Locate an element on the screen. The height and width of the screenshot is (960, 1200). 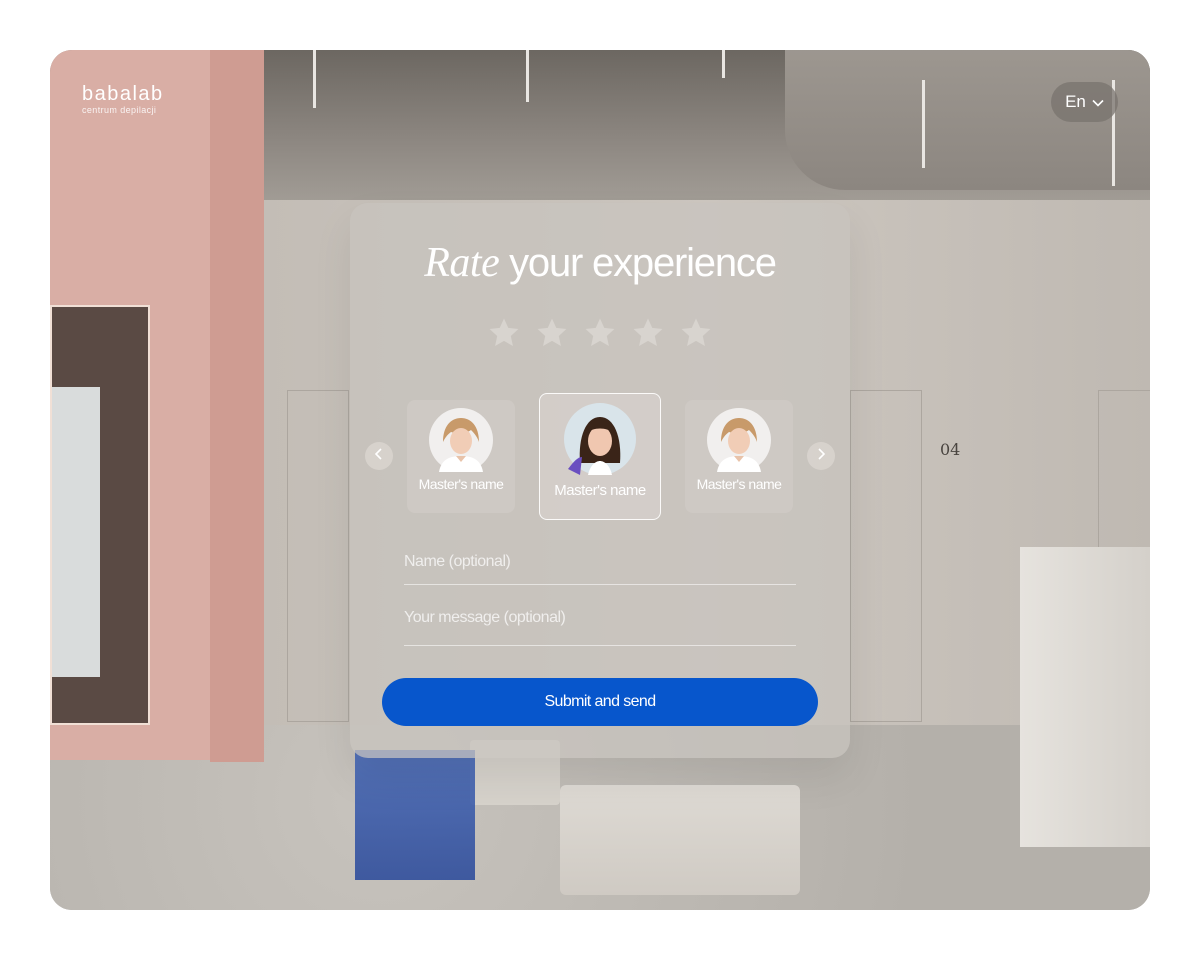
chevron-left-icon is located at coordinates (379, 456).